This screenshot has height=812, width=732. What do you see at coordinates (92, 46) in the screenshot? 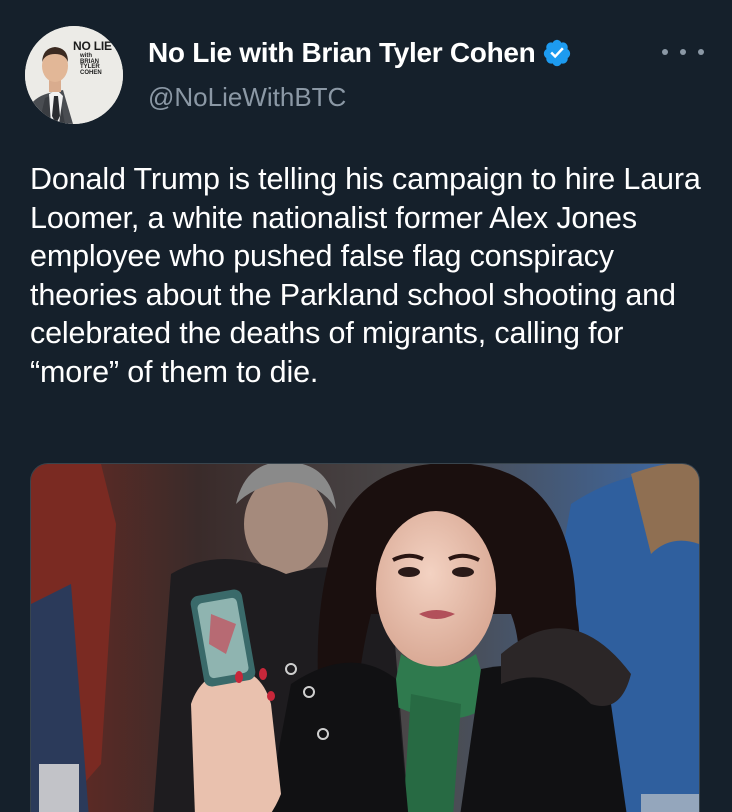
I see `avatar-logo-title: NO LIE` at bounding box center [92, 46].